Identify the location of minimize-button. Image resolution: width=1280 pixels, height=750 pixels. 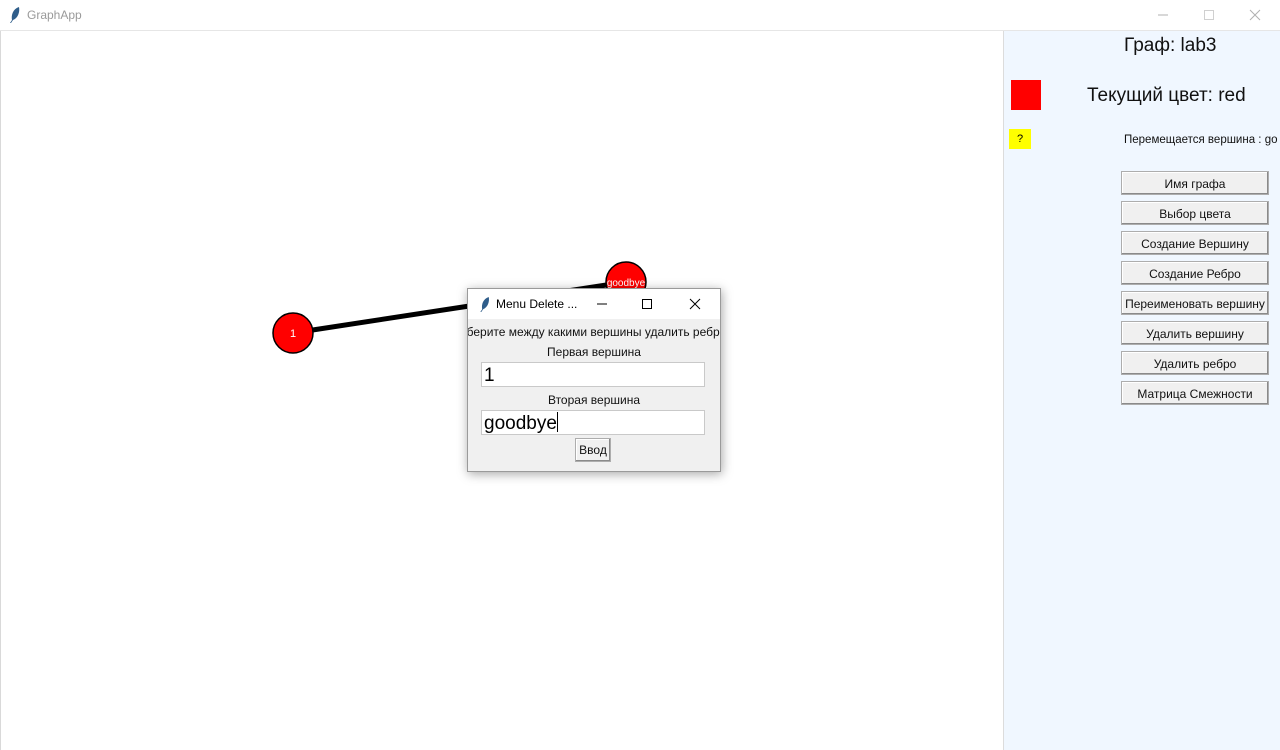
(1163, 15).